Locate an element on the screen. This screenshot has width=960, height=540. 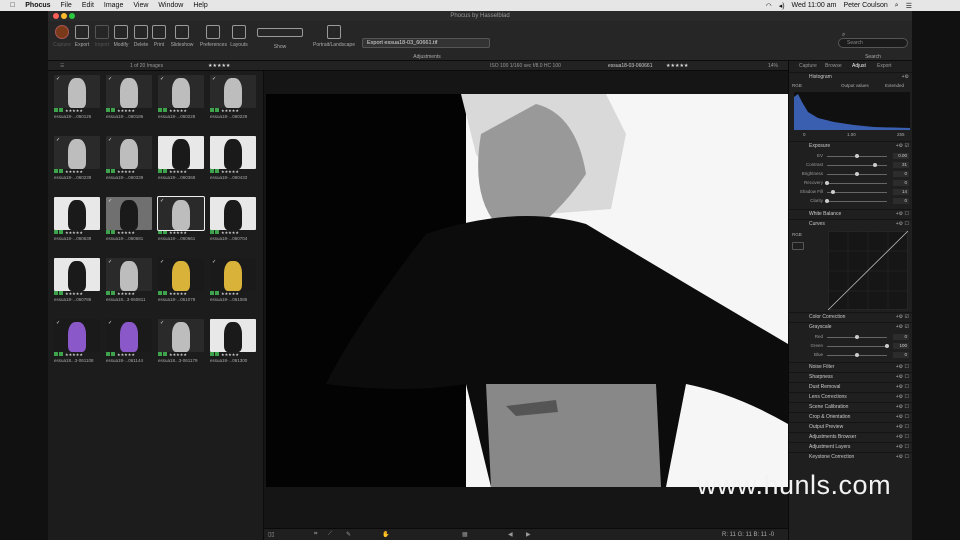
menu-edit: Edit is located at coordinates (88, 5).